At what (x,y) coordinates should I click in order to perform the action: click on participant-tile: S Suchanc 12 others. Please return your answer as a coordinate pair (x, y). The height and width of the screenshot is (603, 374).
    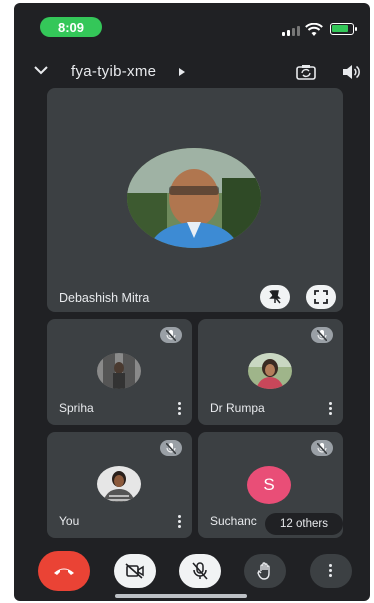
    Looking at the image, I should click on (270, 485).